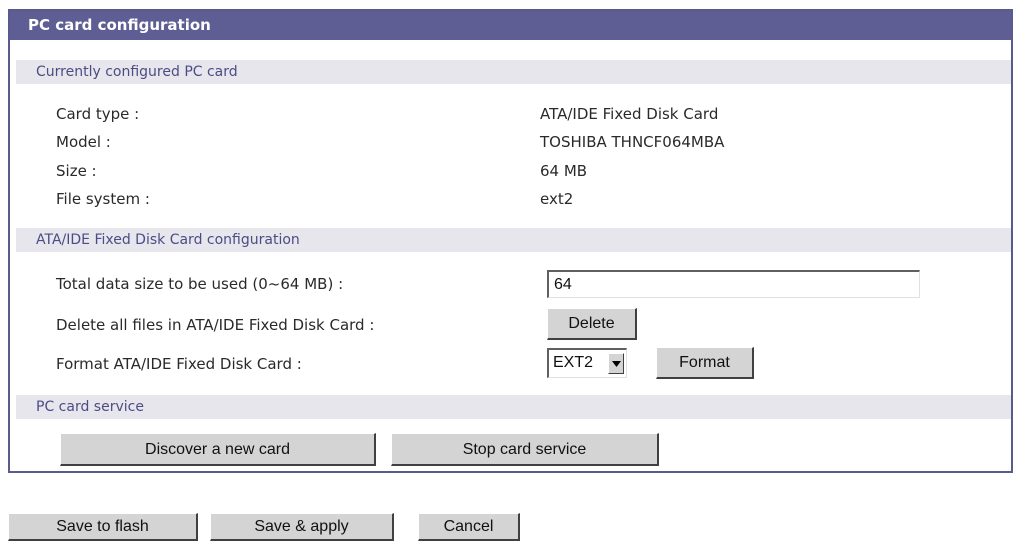  Describe the element at coordinates (733, 284) in the screenshot. I see `total-size-input` at that location.